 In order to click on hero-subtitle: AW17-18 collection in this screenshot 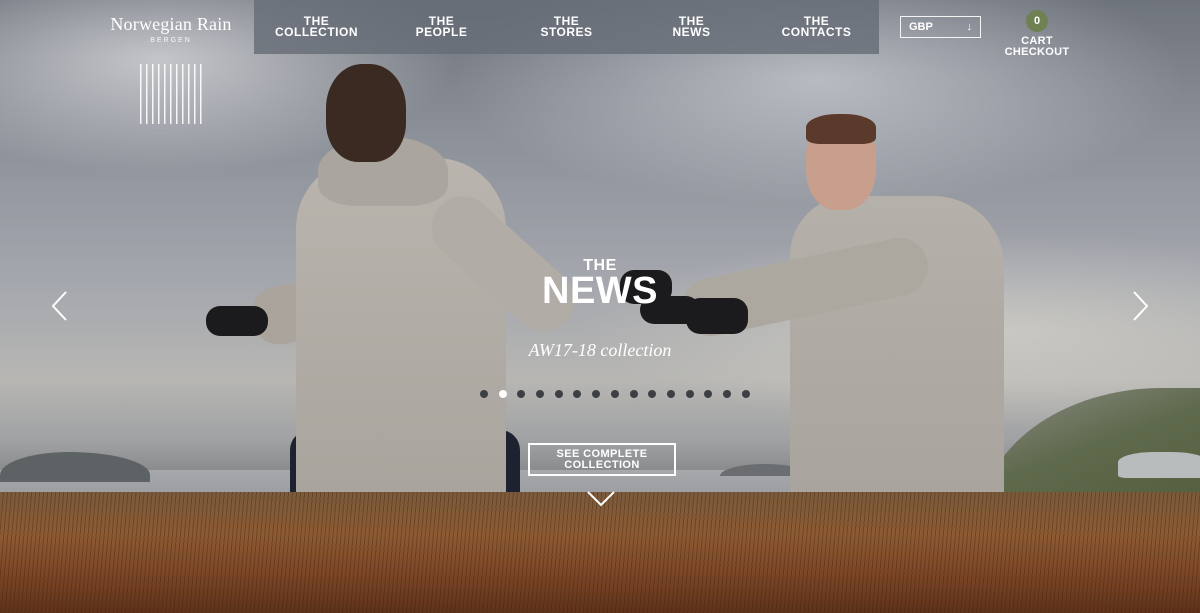, I will do `click(600, 350)`.